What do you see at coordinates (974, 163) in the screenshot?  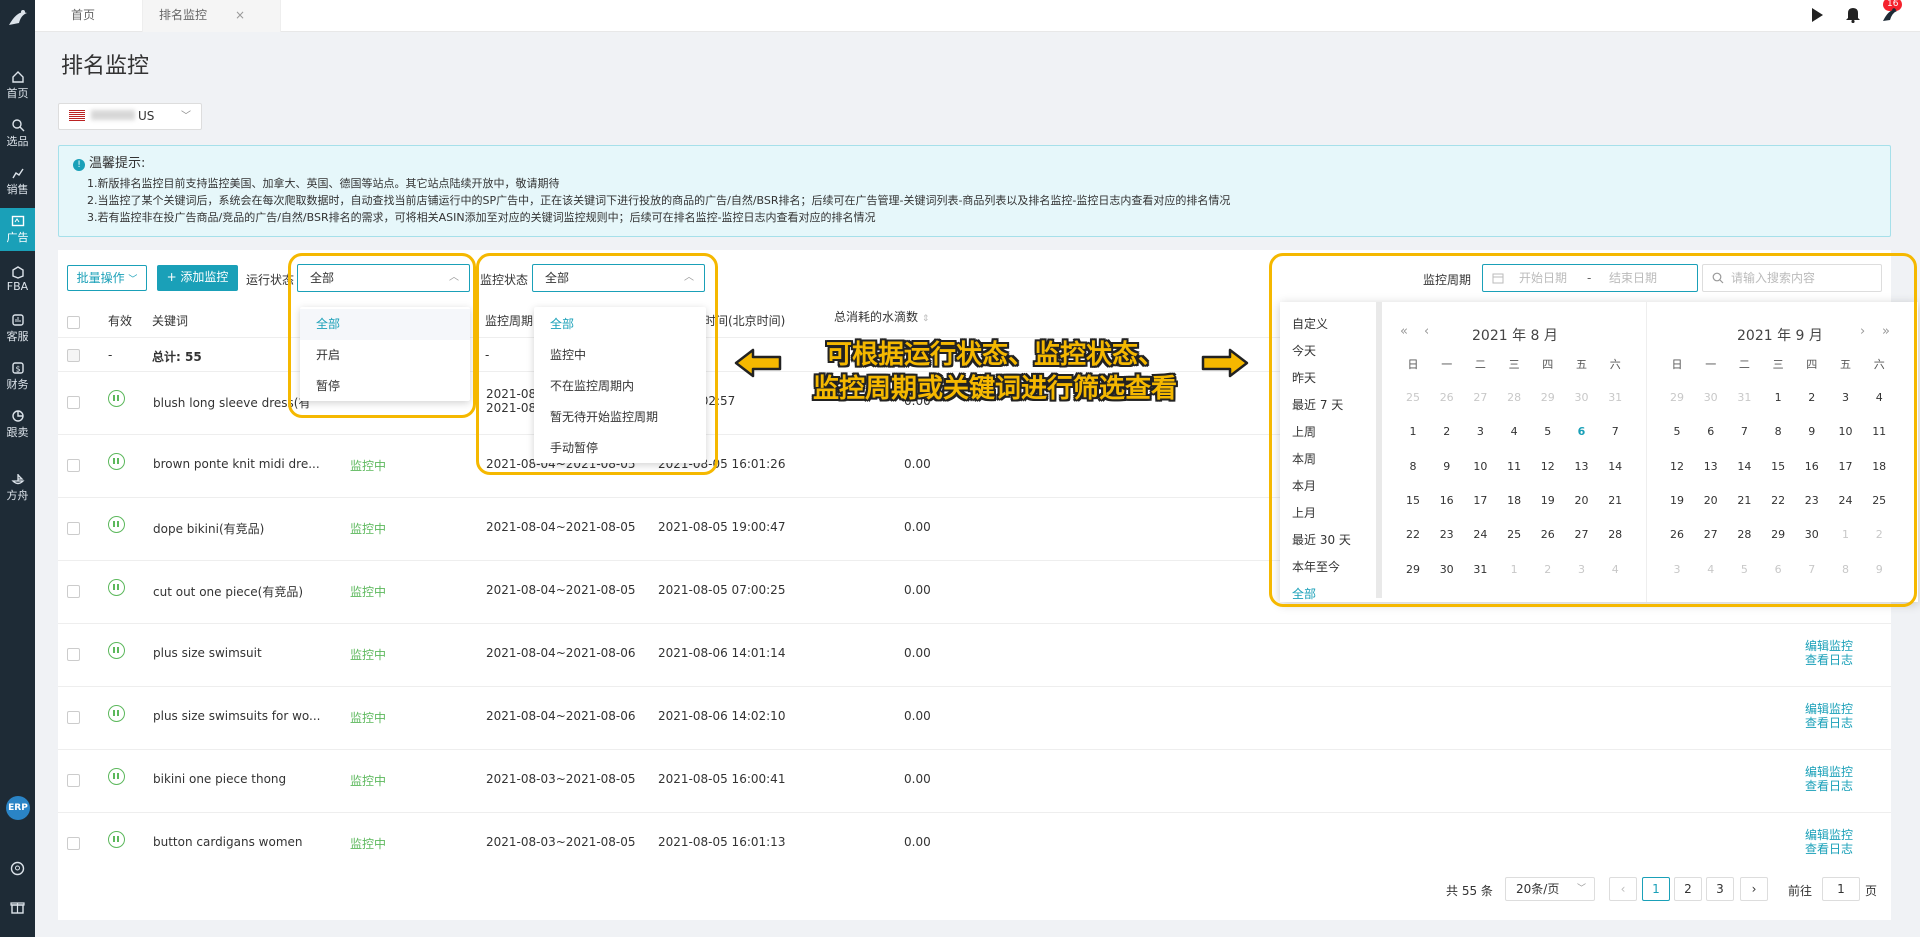 I see `notice-title: ! 温馨提示:` at bounding box center [974, 163].